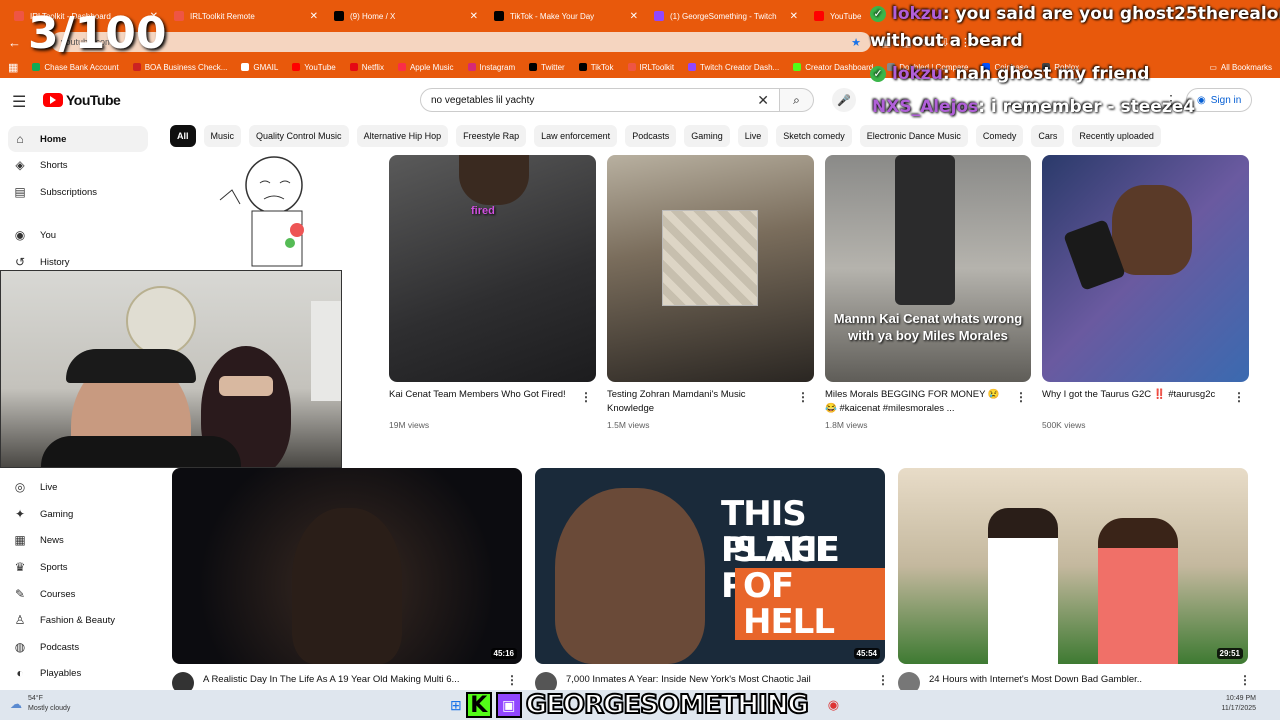  I want to click on sidebar-item-you: ◉ You, so click(78, 235).